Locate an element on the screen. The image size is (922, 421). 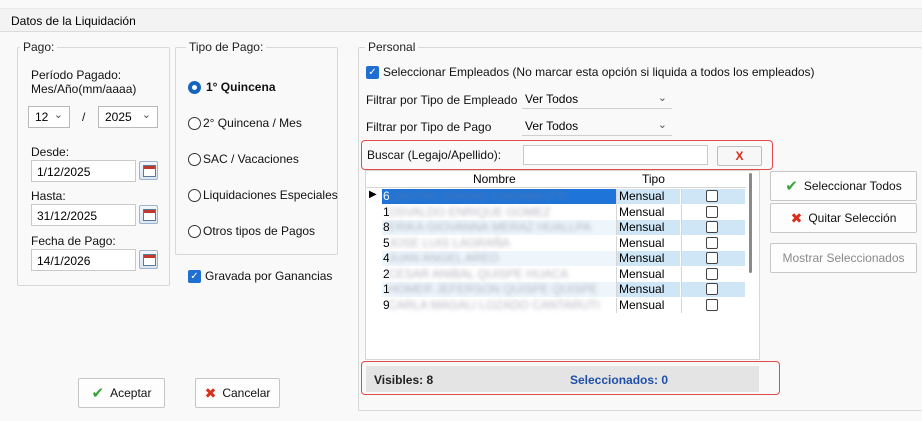
seleccionar-todos-label: Seleccionar Todos is located at coordinates (852, 186).